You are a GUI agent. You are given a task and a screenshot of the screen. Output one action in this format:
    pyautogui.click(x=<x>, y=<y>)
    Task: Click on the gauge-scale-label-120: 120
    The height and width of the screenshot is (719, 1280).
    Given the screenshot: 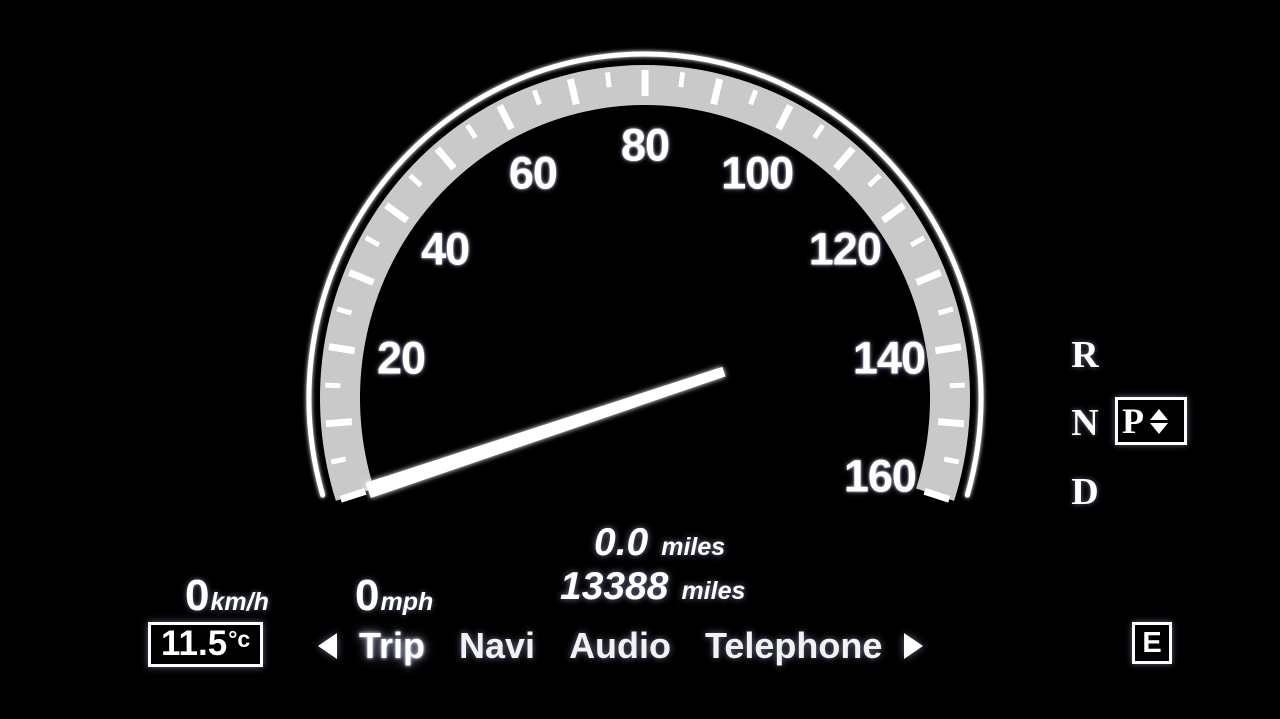 What is the action you would take?
    pyautogui.click(x=845, y=249)
    